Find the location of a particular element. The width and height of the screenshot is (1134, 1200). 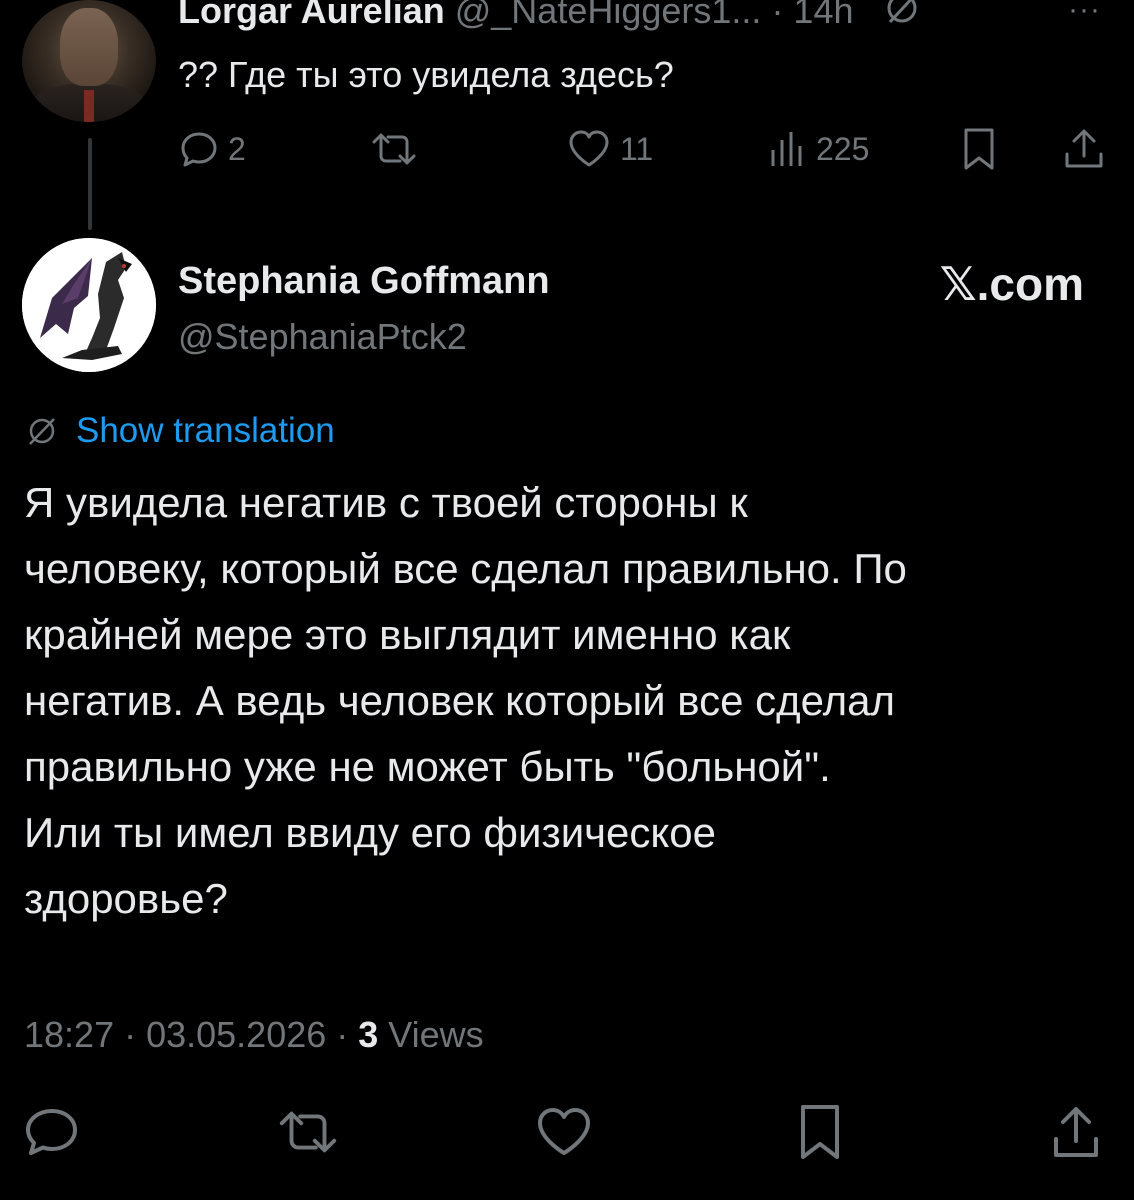

parent-tweet-time: · 14h is located at coordinates (812, 15).